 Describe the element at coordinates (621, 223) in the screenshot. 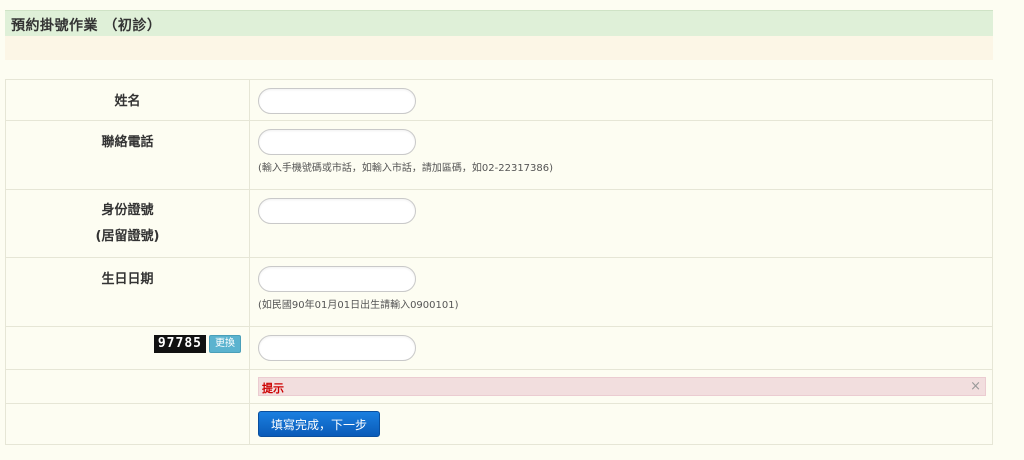

I see `id-number-value-cell` at that location.